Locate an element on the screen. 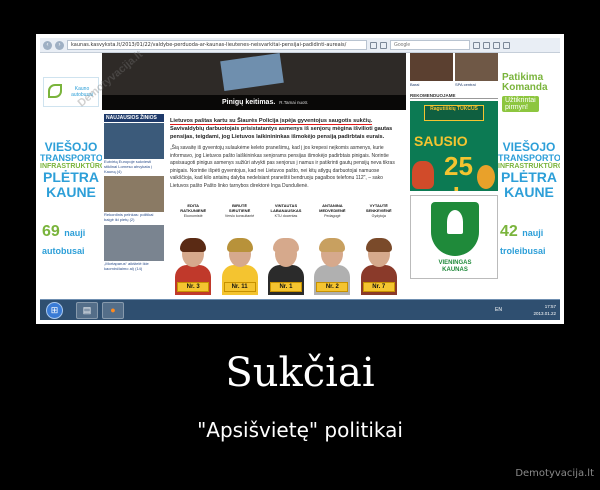 This screenshot has height=490, width=600. candidate-name: ANTANINA MEDVEDIENĖ Pedagogė is located at coordinates (332, 210).